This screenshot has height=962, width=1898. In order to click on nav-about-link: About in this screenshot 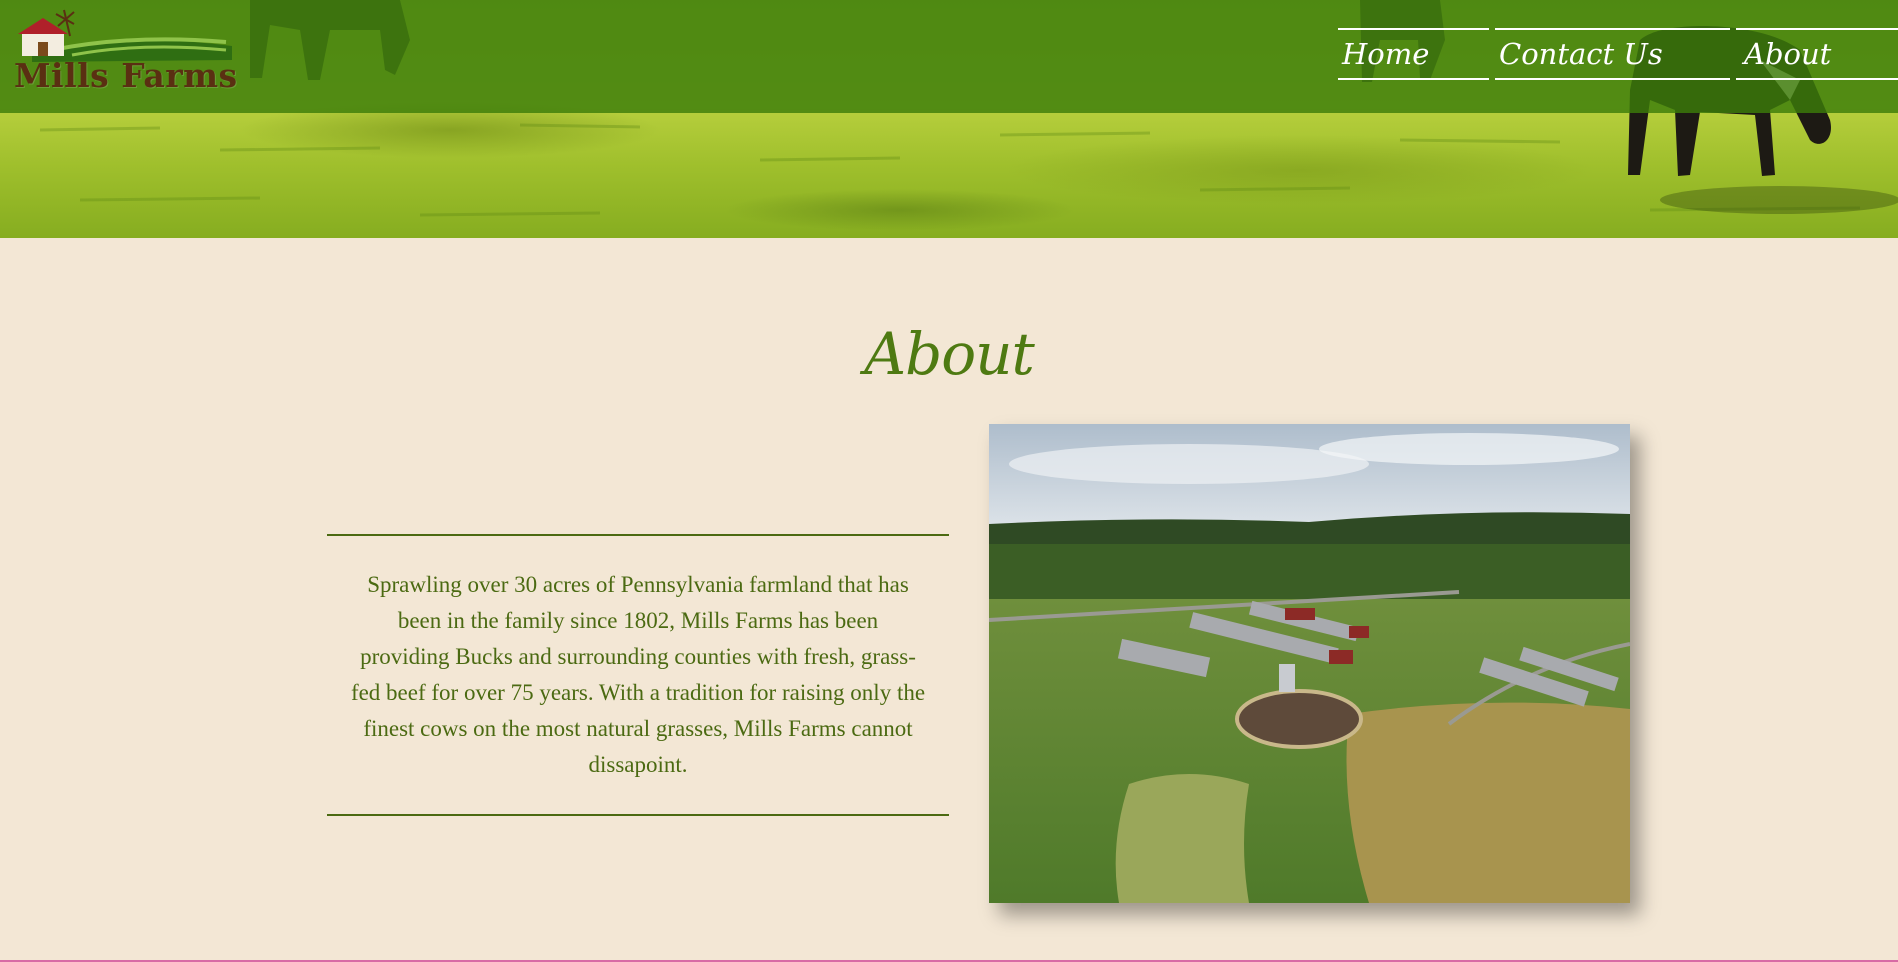, I will do `click(1817, 54)`.